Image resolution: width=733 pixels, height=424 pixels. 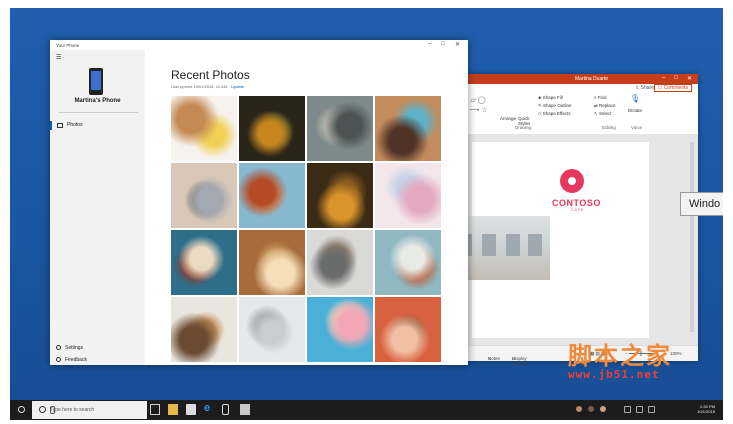 I want to click on feedback-icon, so click(x=58, y=360).